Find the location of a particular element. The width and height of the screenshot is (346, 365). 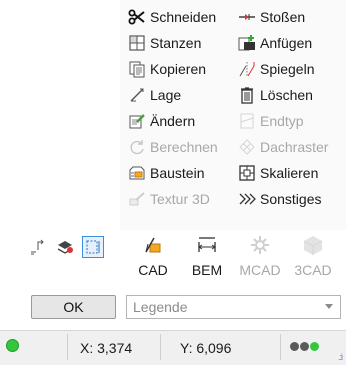

menu-item-label: Textur 3D is located at coordinates (180, 199).